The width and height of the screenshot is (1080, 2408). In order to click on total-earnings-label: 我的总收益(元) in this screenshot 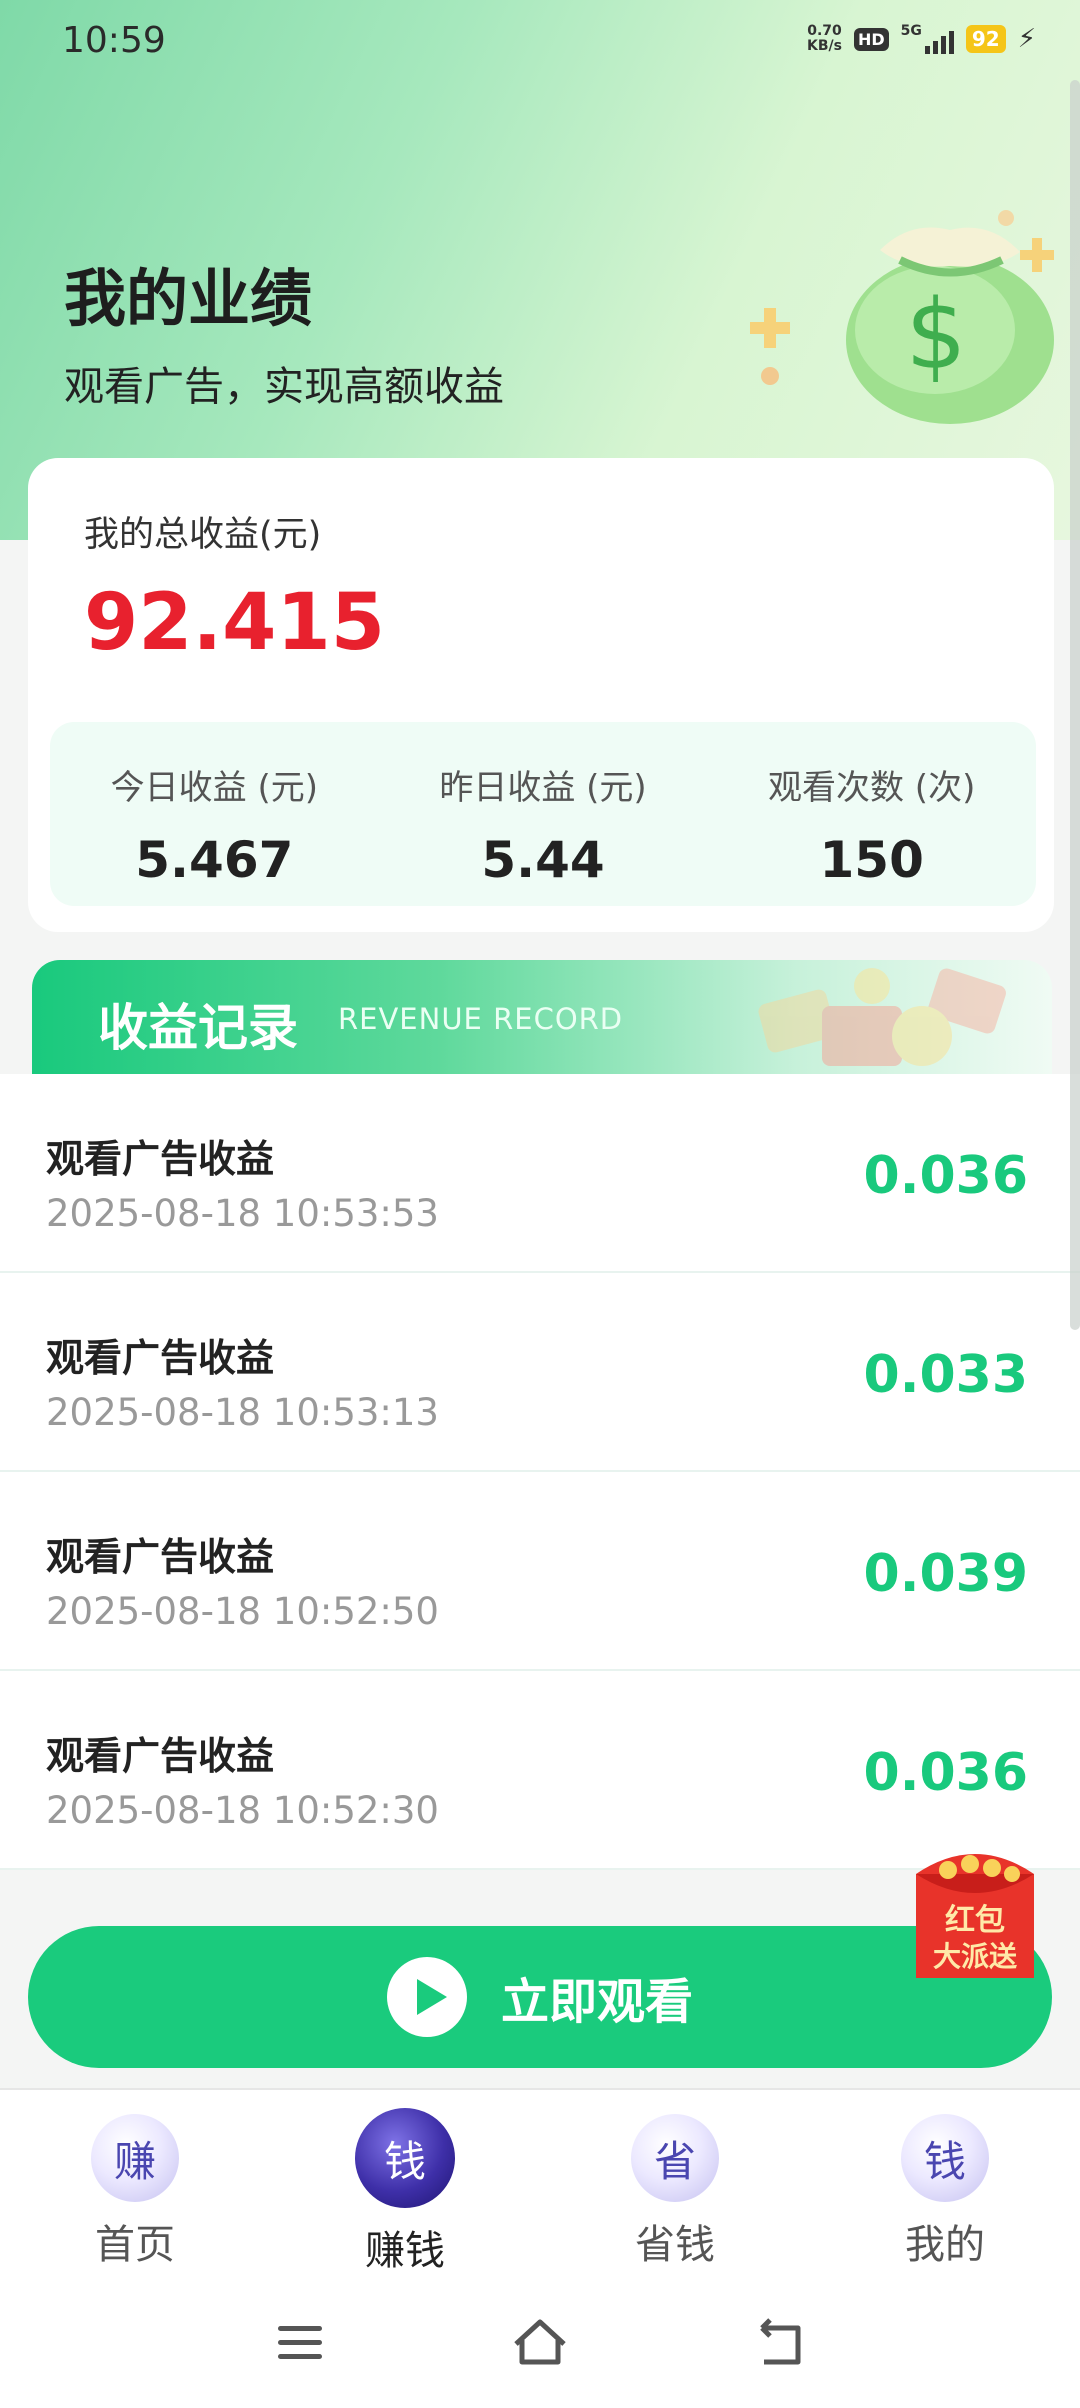, I will do `click(203, 535)`.